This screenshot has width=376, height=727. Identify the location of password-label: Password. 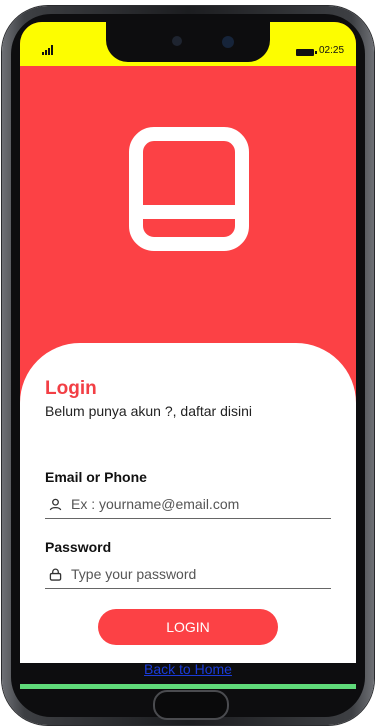
(78, 547).